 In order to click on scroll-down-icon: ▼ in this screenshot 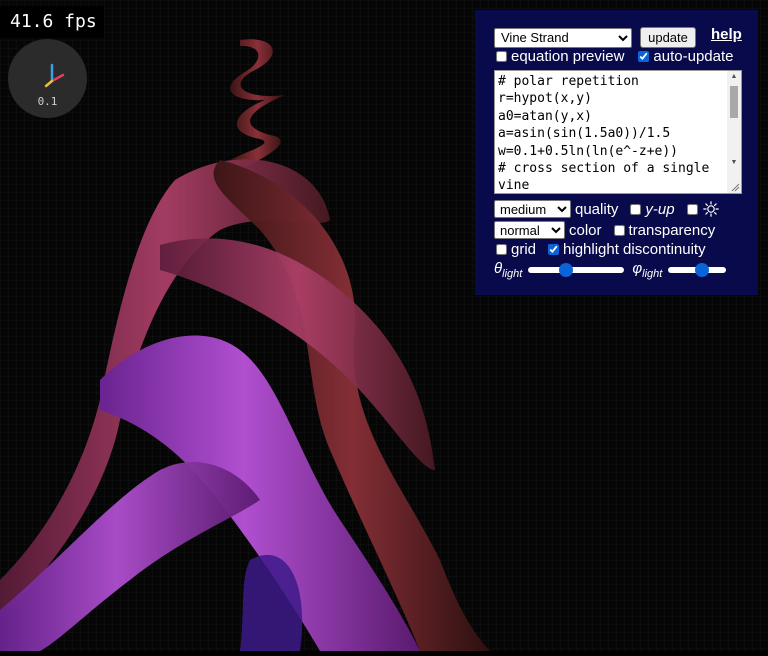, I will do `click(734, 163)`.